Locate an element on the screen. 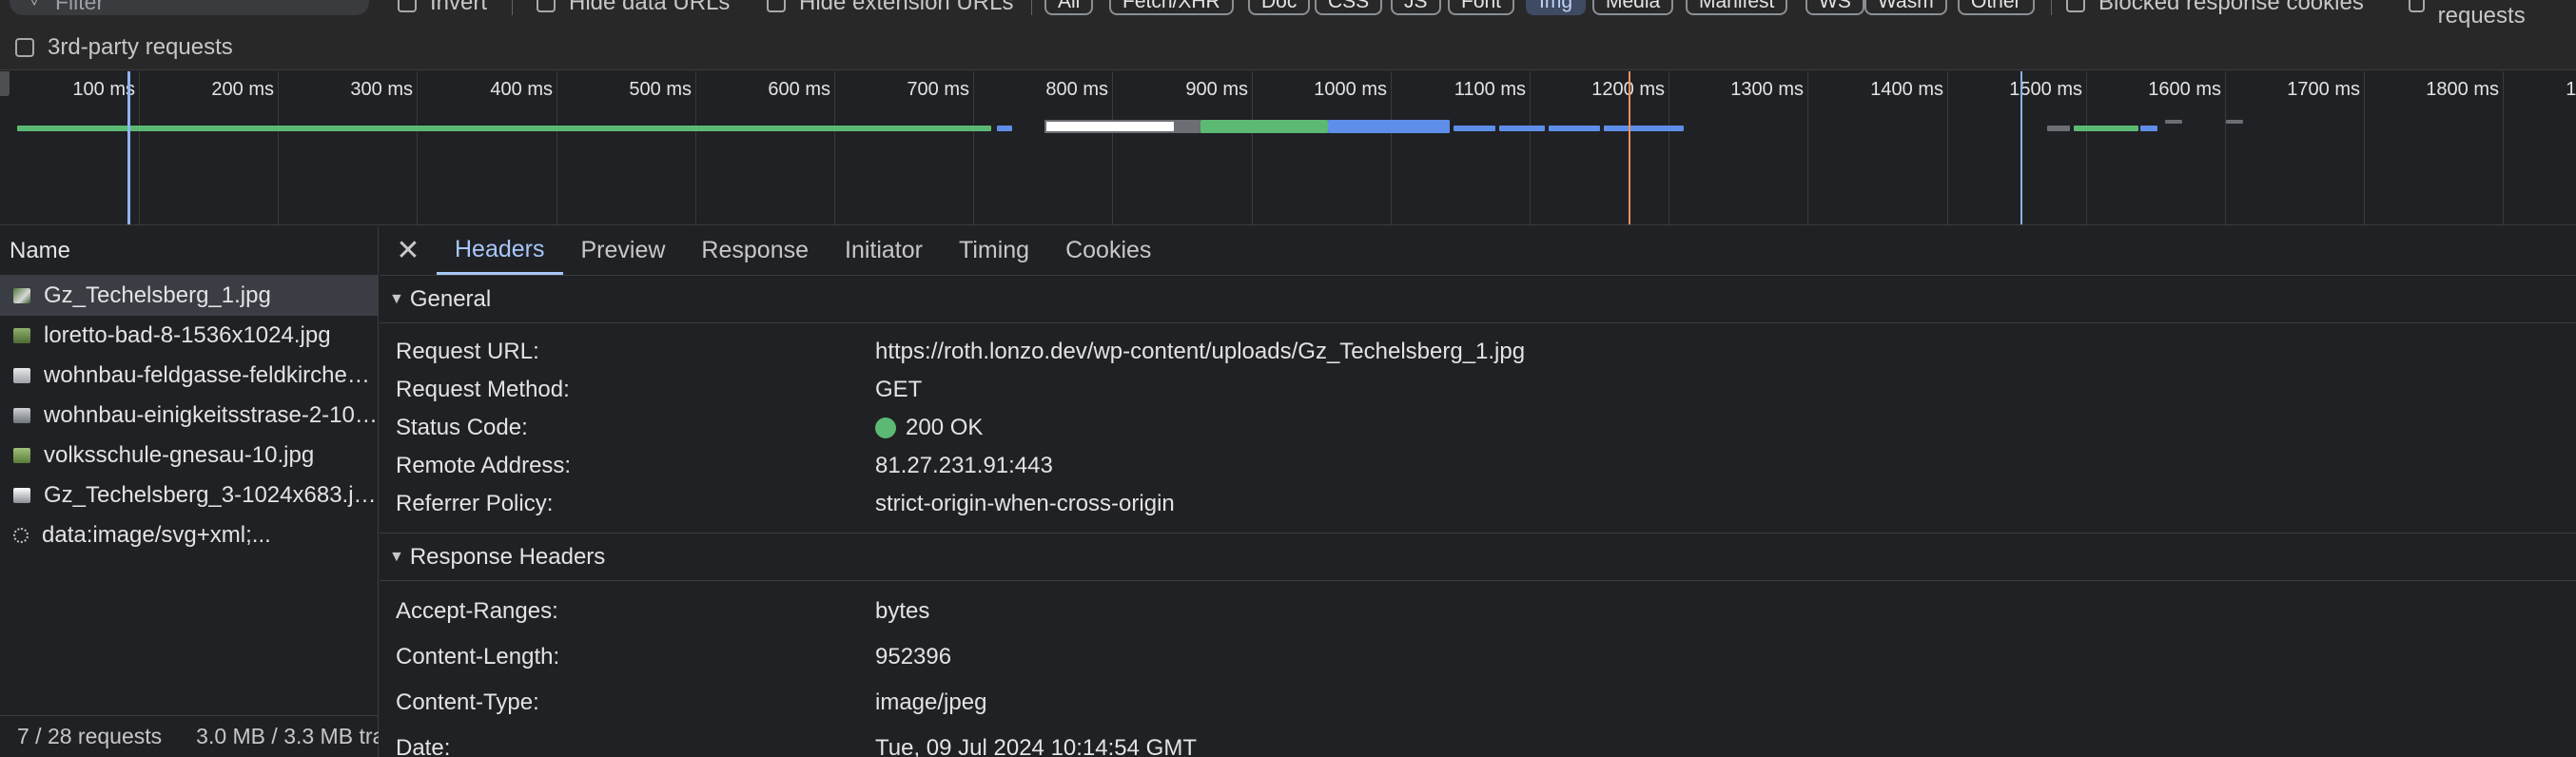 The height and width of the screenshot is (757, 2576). header-key: Request URL: is located at coordinates (468, 351).